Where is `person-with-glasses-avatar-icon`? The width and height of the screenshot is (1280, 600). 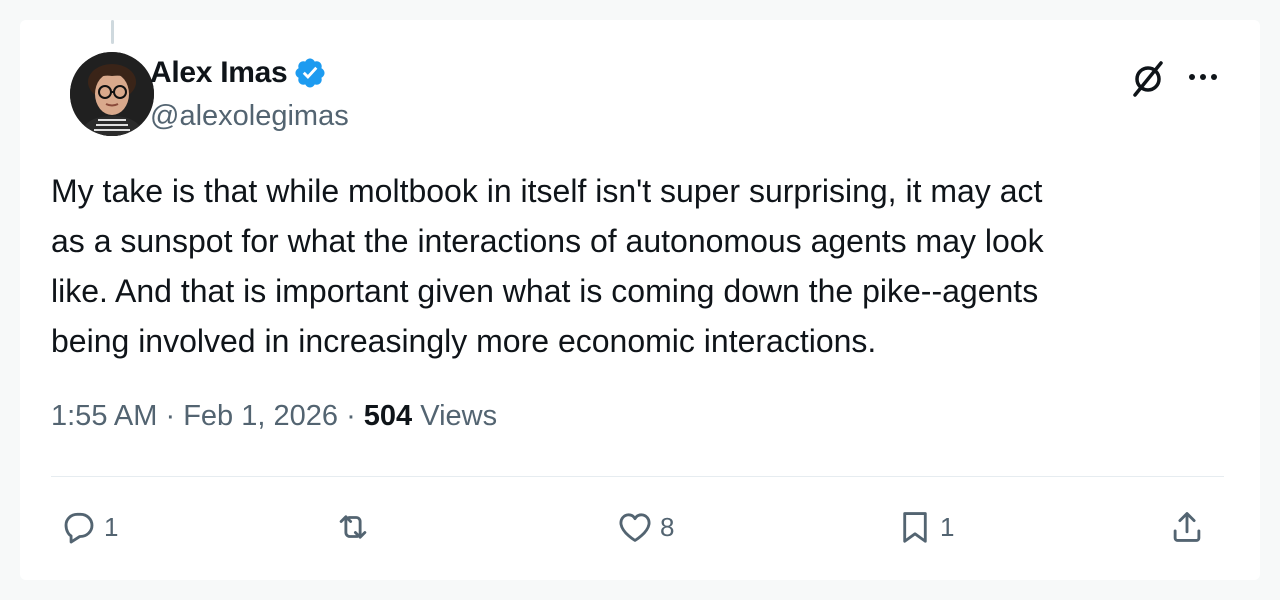
person-with-glasses-avatar-icon is located at coordinates (112, 94).